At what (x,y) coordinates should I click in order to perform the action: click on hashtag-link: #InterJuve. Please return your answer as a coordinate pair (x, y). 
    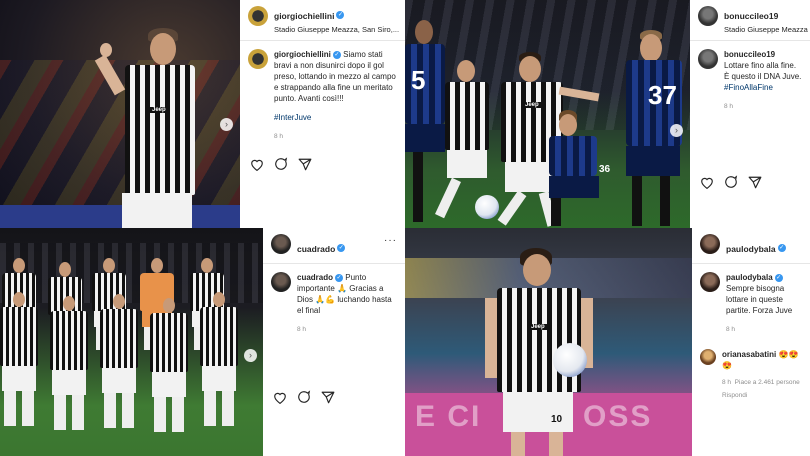
    Looking at the image, I should click on (335, 117).